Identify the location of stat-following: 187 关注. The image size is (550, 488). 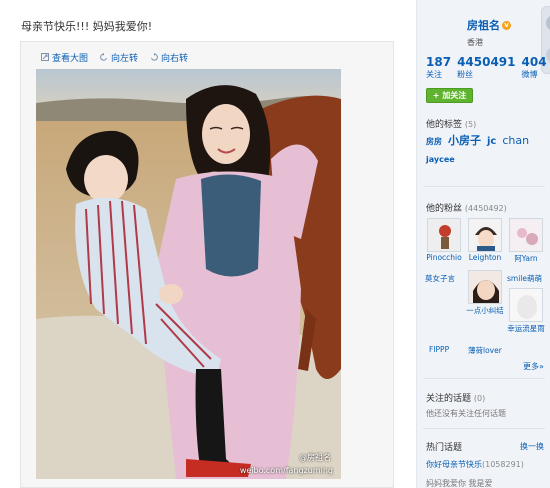
(438, 67).